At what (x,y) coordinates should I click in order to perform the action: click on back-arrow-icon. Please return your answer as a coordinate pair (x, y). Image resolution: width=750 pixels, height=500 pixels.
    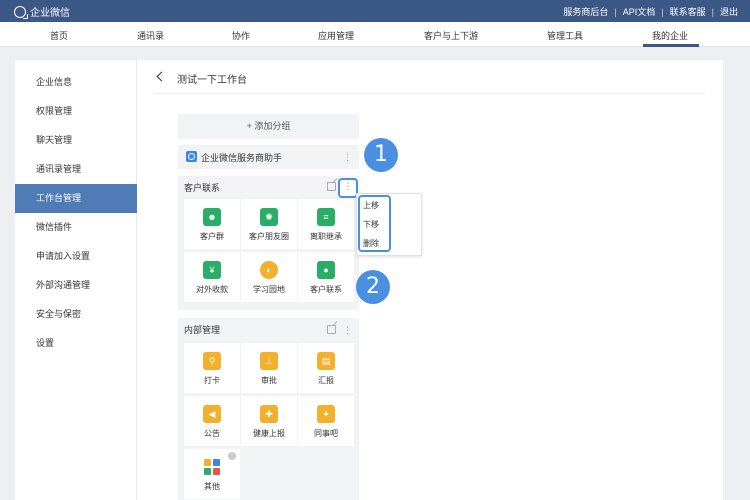
    Looking at the image, I should click on (160, 77).